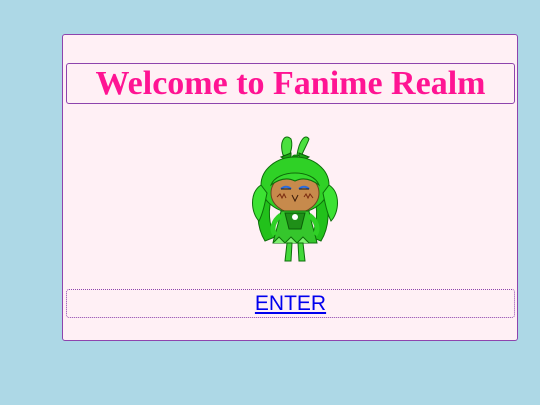 The image size is (540, 405). I want to click on enter-link: ENTER, so click(290, 304).